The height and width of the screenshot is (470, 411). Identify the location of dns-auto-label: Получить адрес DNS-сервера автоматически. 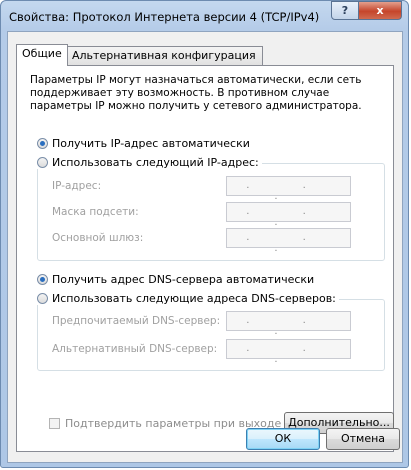
(183, 279).